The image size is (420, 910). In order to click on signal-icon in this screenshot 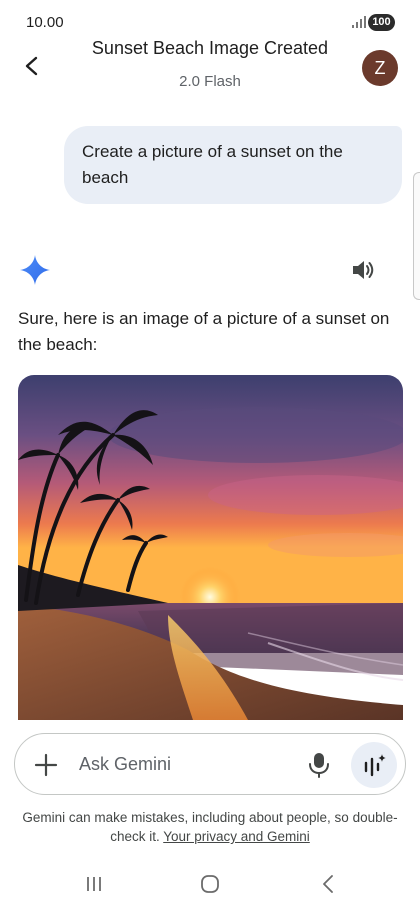, I will do `click(359, 22)`.